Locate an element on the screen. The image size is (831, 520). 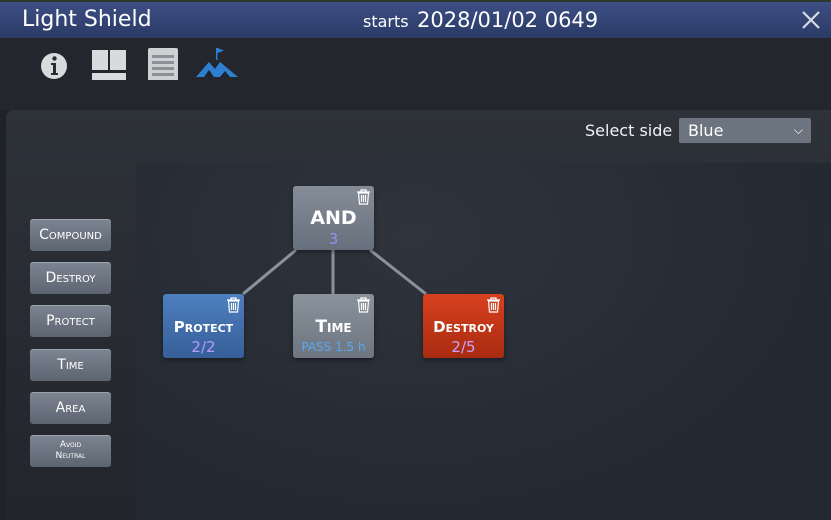
node-destroy: Destroy 2/5 is located at coordinates (463, 326).